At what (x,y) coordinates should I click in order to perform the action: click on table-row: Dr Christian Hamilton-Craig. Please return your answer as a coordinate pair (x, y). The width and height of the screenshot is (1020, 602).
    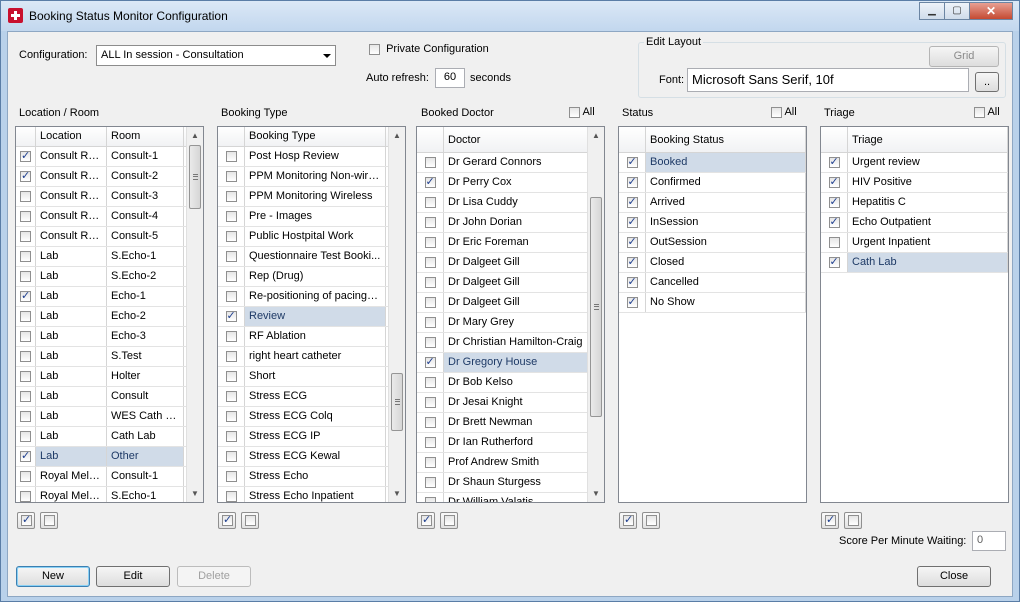
    Looking at the image, I should click on (510, 343).